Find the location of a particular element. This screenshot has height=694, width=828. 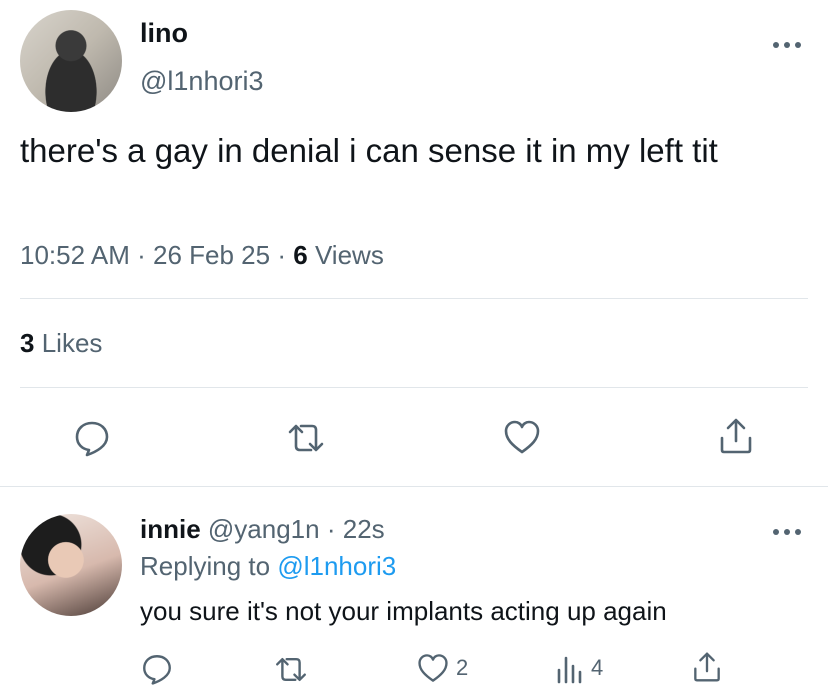

tweet-time: 10:52 AM is located at coordinates (75, 255).